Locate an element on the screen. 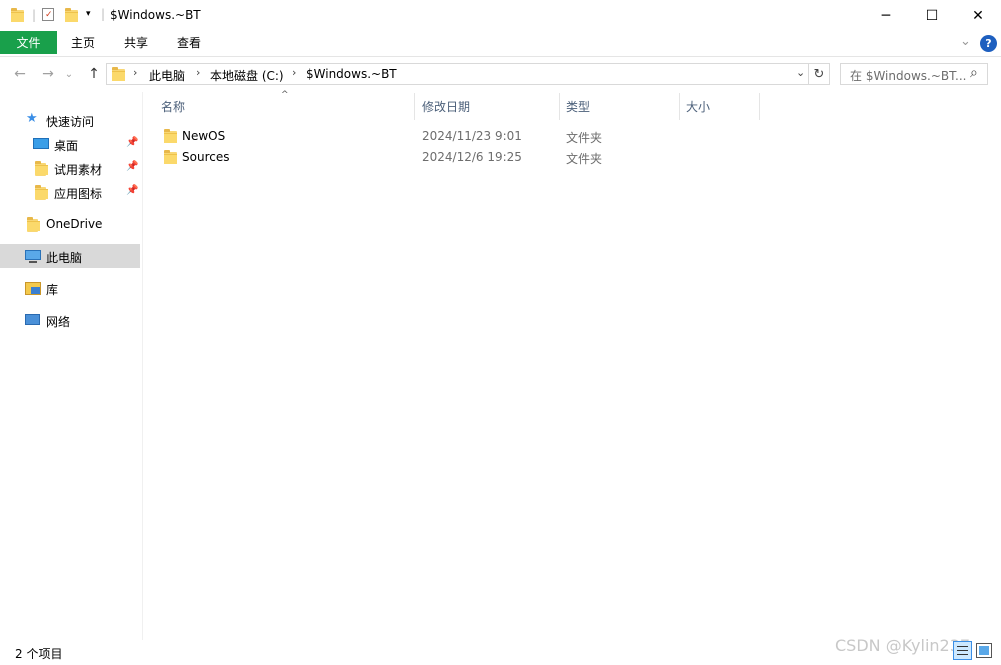  nav-thispc: 此电脑 is located at coordinates (70, 256).